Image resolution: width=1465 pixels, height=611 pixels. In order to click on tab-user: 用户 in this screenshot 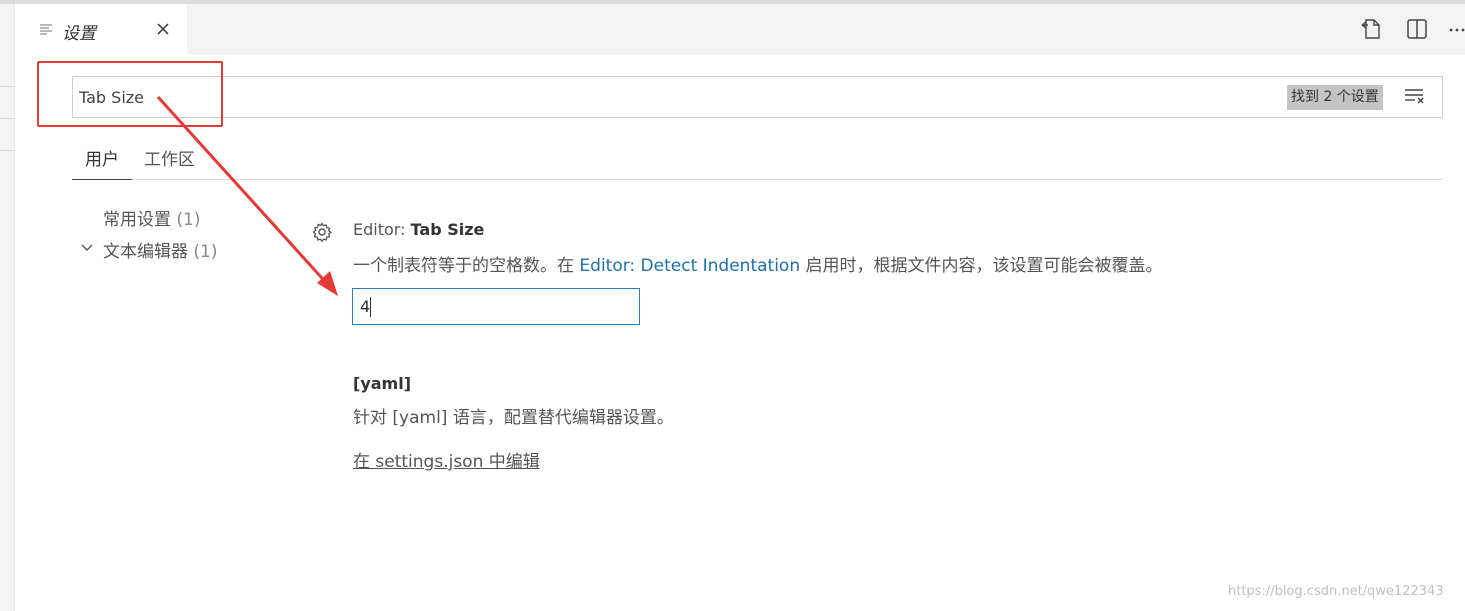, I will do `click(102, 162)`.